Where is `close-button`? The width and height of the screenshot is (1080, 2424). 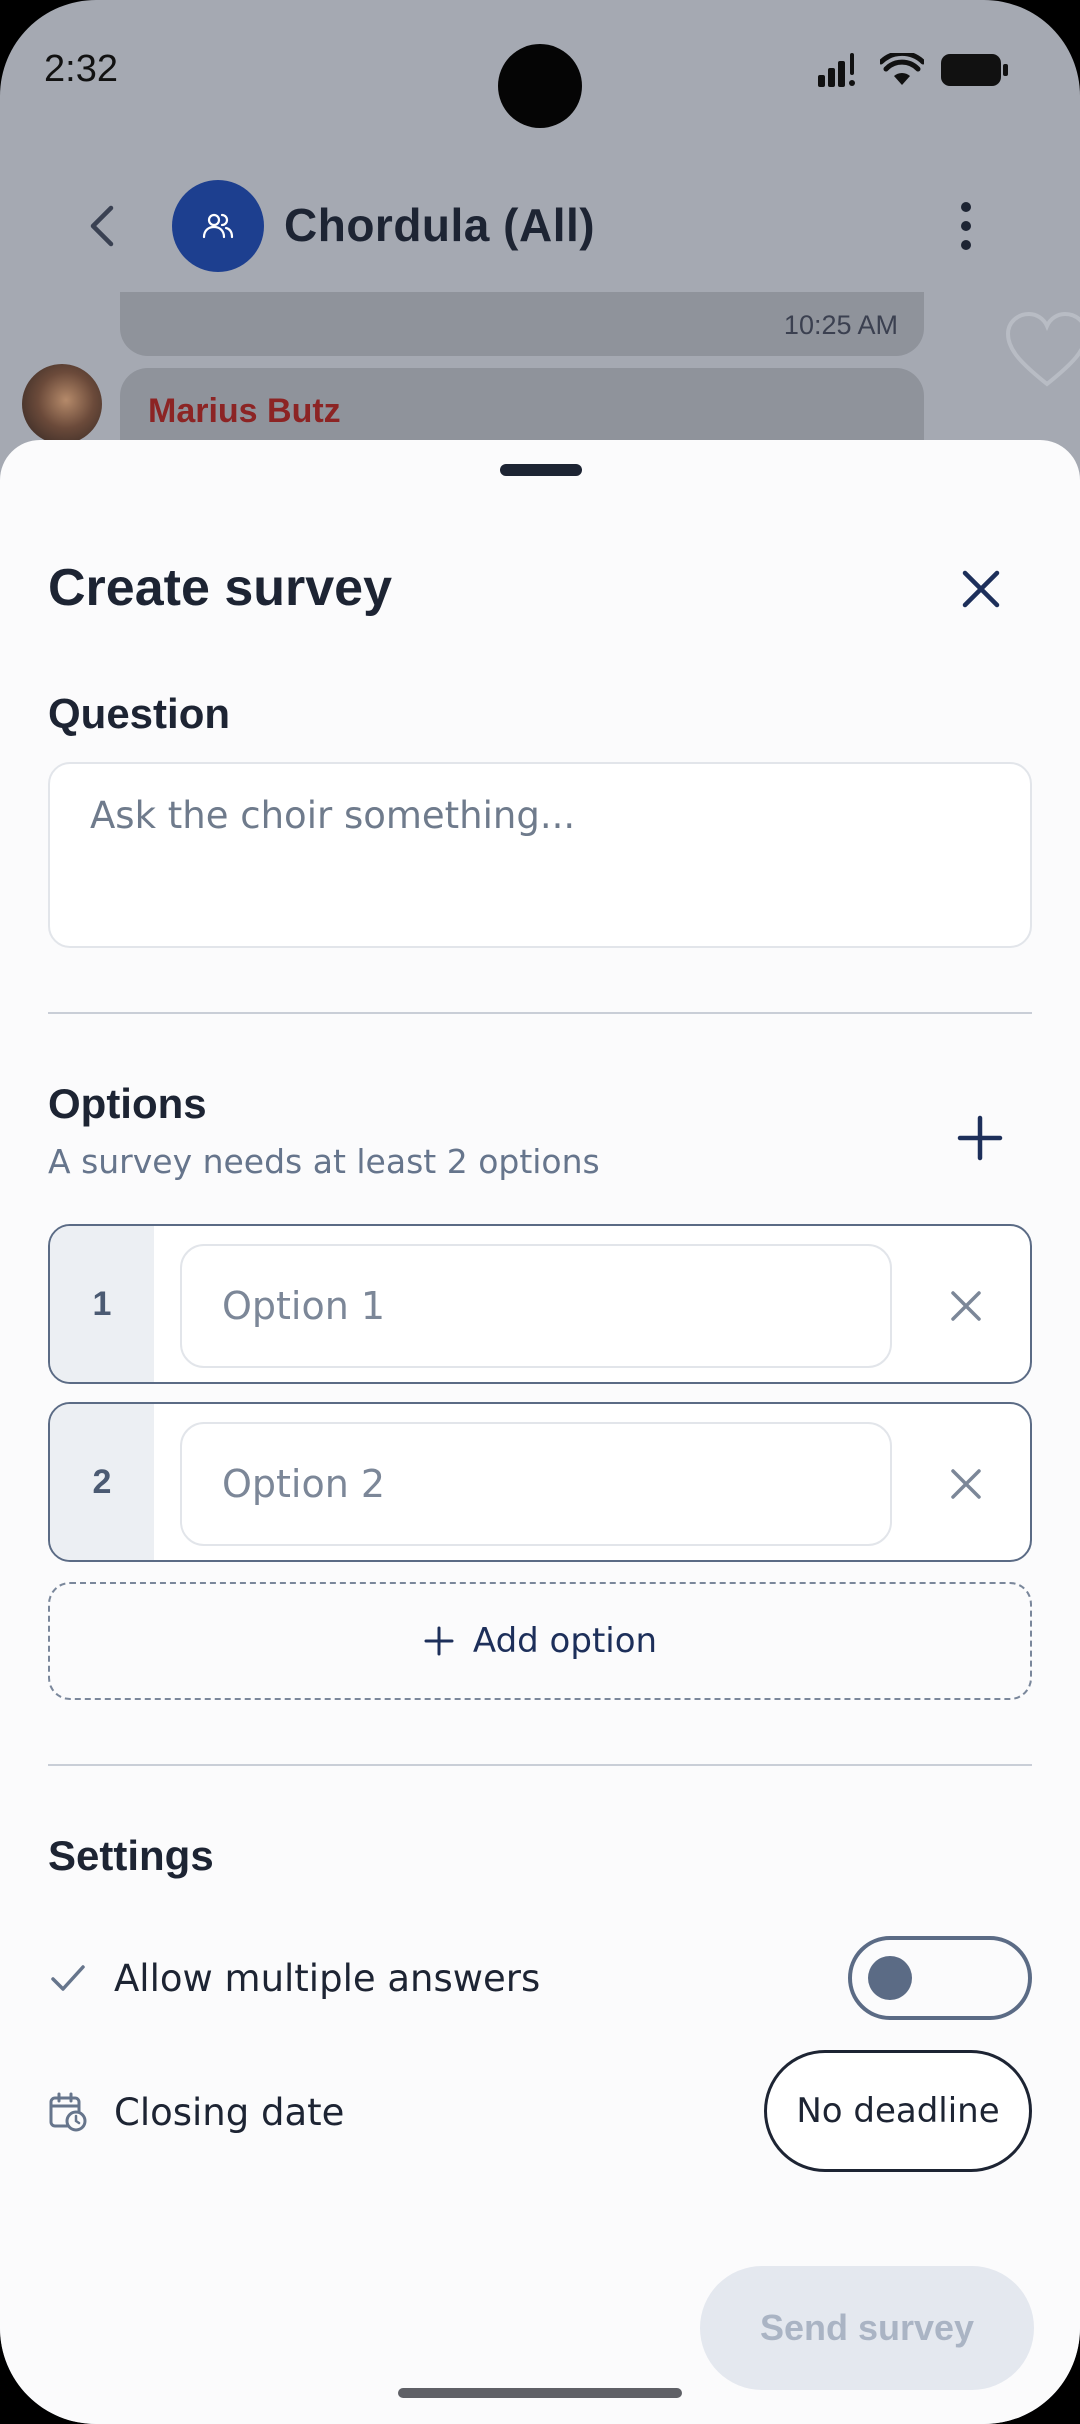 close-button is located at coordinates (981, 589).